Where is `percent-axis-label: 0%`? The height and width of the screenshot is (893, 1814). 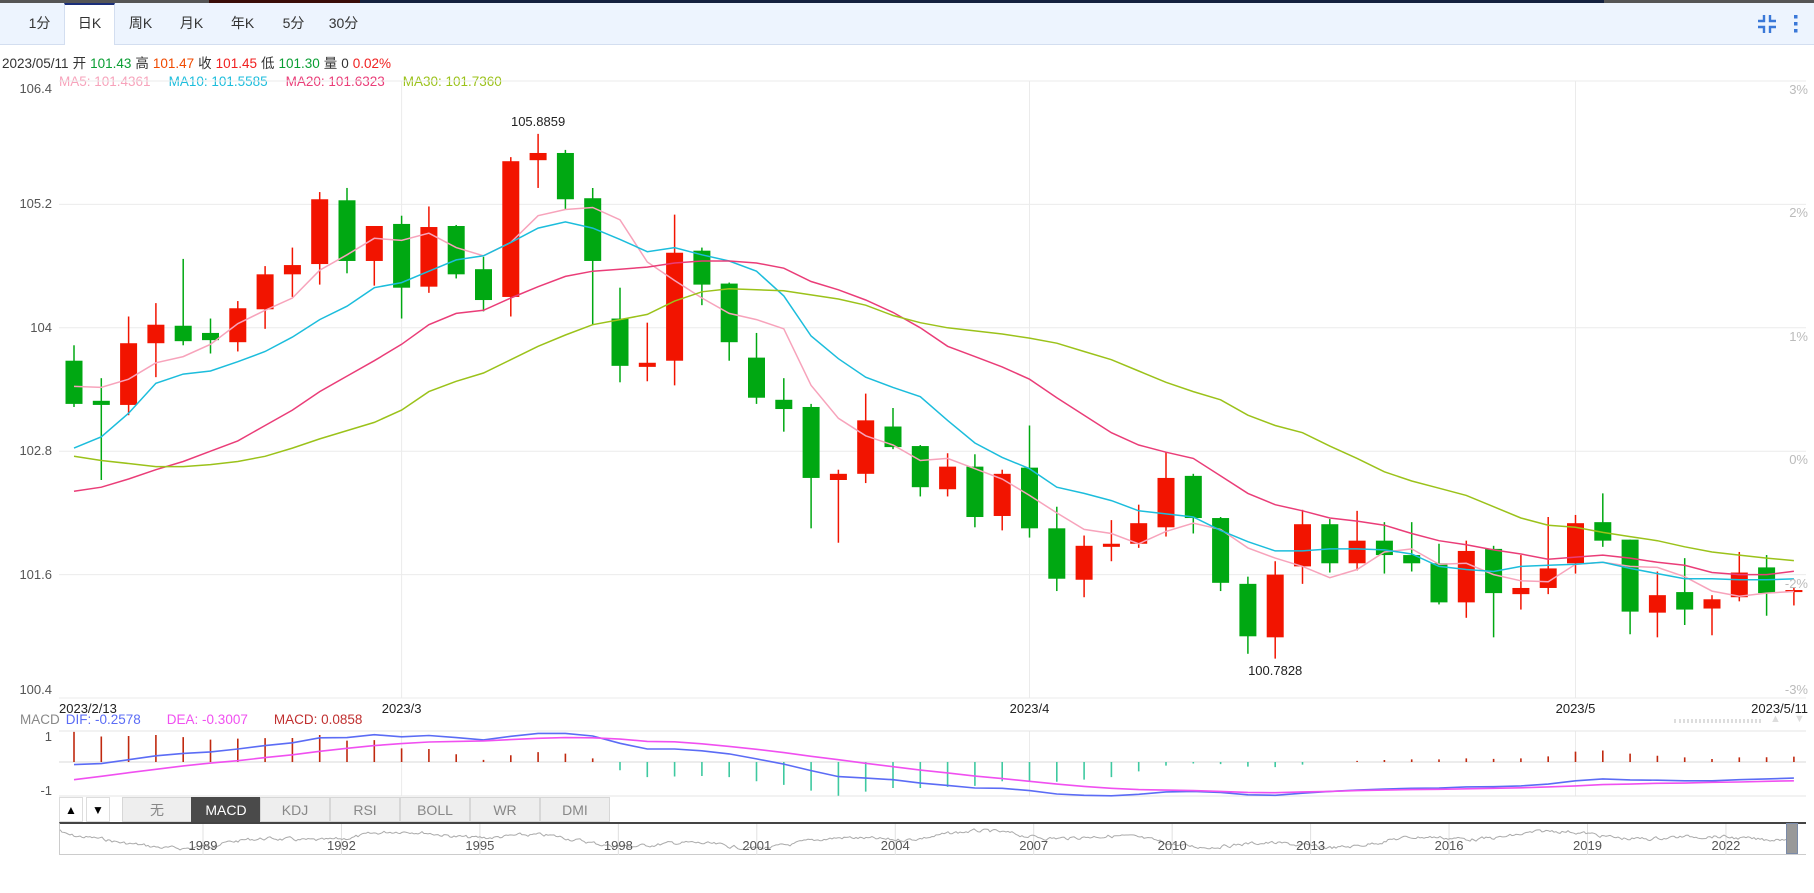 percent-axis-label: 0% is located at coordinates (1798, 460).